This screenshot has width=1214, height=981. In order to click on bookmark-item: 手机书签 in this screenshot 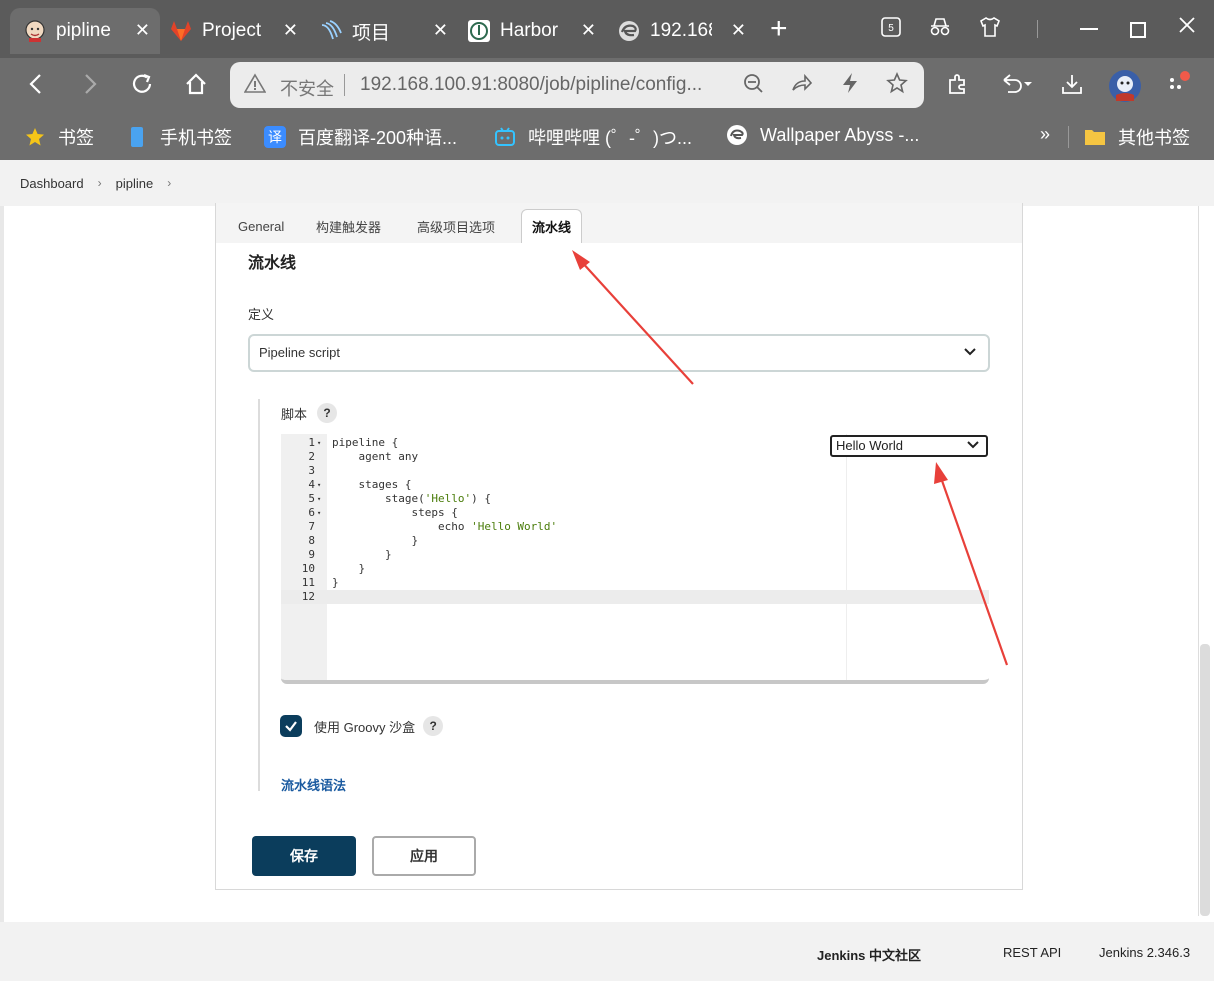, I will do `click(179, 137)`.